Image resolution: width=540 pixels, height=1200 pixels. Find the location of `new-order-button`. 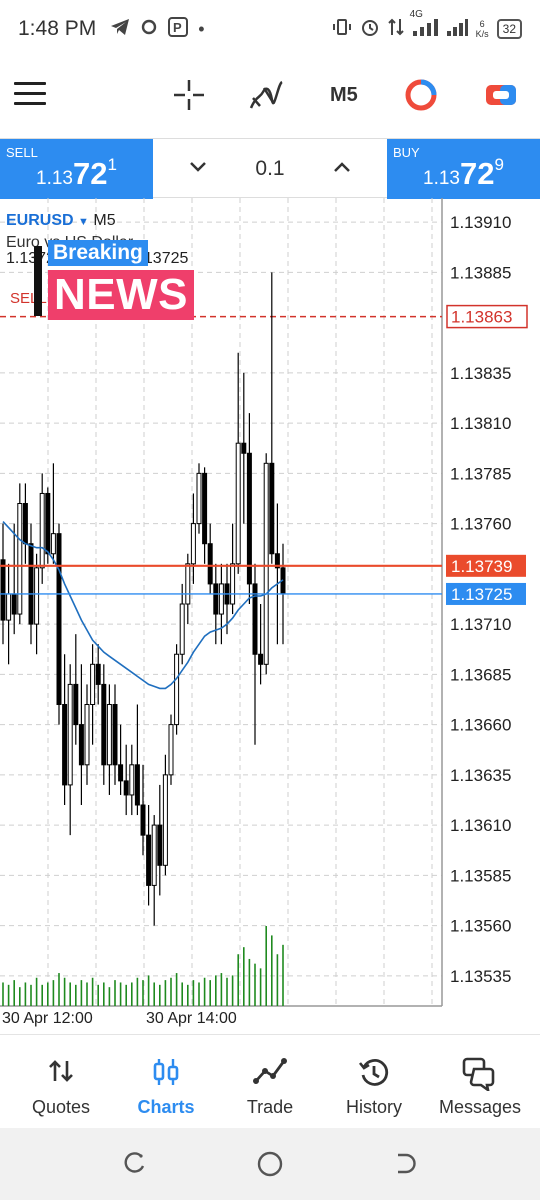

new-order-button is located at coordinates (501, 97).